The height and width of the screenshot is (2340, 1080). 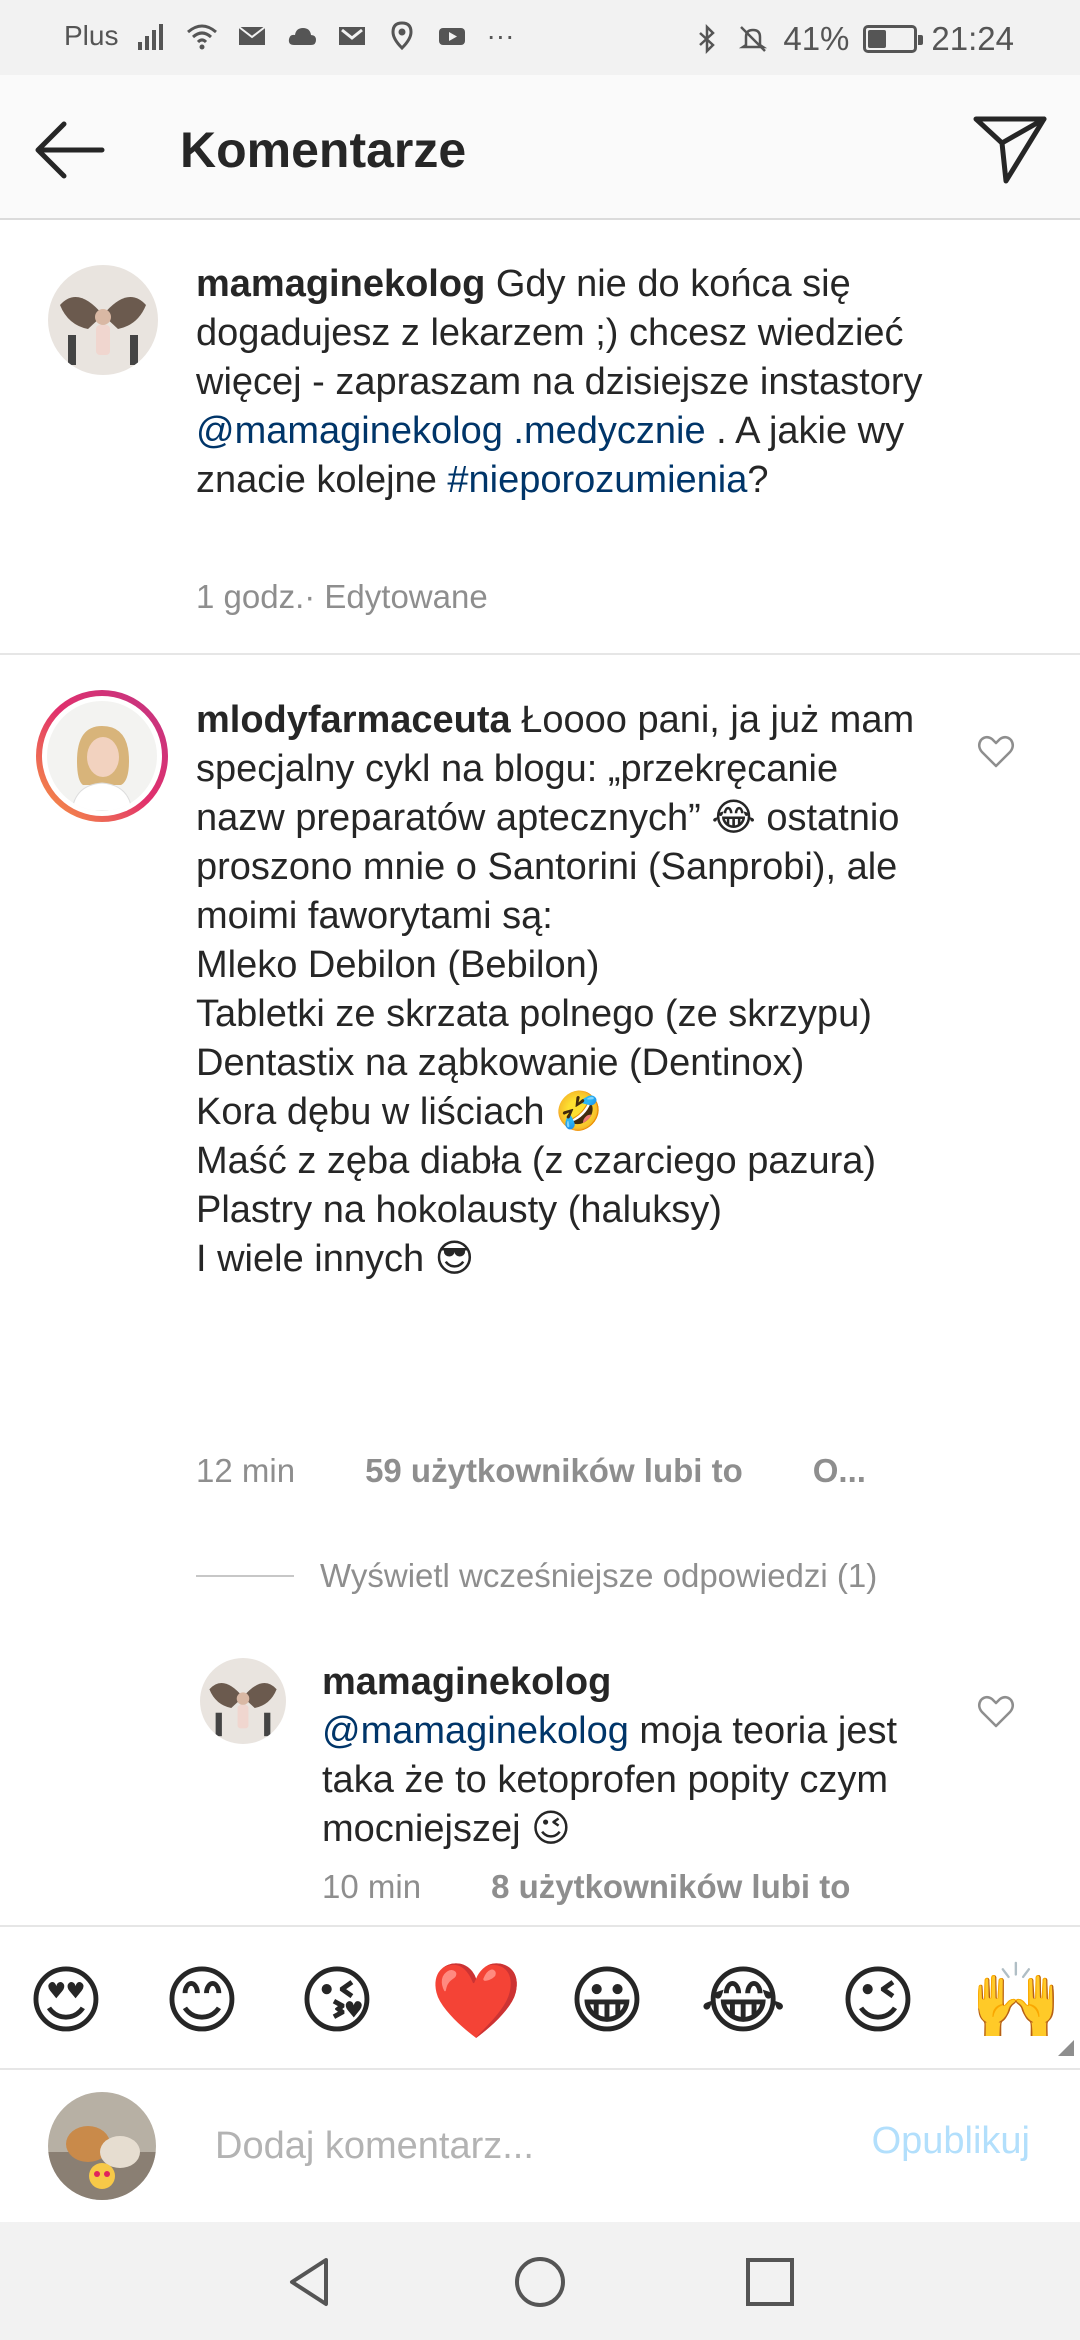 What do you see at coordinates (70, 150) in the screenshot?
I see `back-arrow-icon` at bounding box center [70, 150].